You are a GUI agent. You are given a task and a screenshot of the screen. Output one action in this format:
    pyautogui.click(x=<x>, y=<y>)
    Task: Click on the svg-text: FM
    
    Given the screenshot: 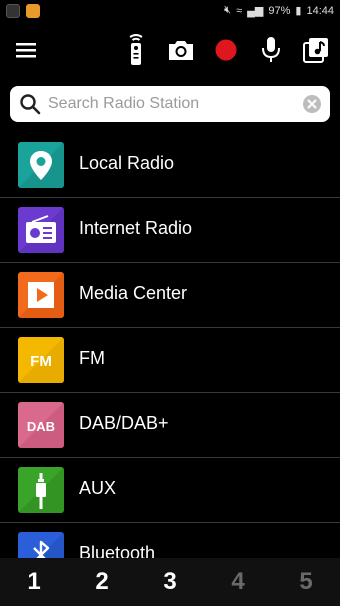 What is the action you would take?
    pyautogui.click(x=41, y=361)
    